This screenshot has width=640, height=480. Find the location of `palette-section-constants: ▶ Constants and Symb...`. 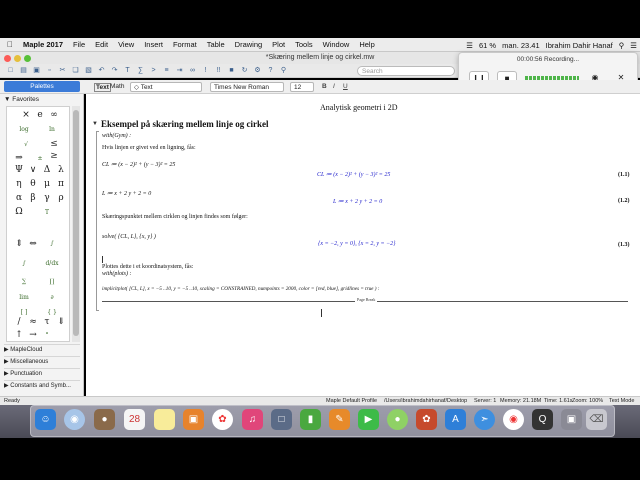

palette-section-constants: ▶ Constants and Symb... is located at coordinates (42, 385).